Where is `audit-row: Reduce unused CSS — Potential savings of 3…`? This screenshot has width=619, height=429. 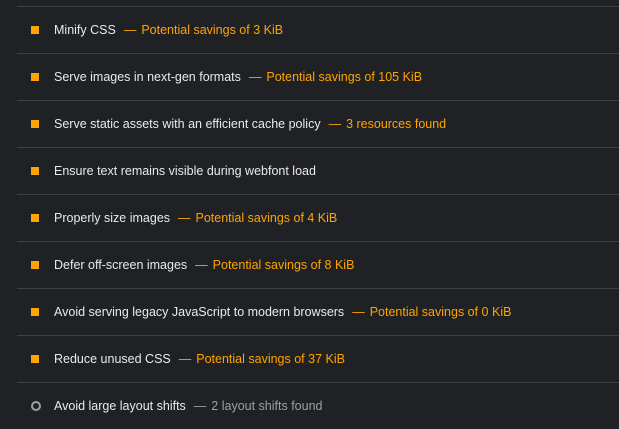
audit-row: Reduce unused CSS — Potential savings of 3… is located at coordinates (318, 359).